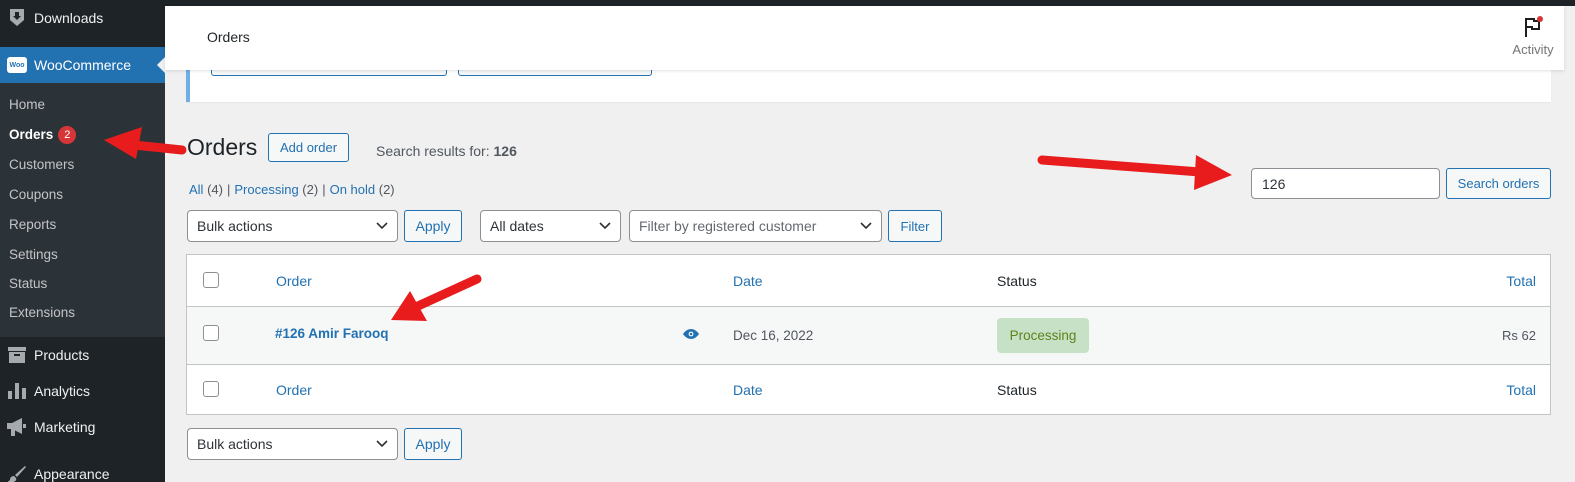 Image resolution: width=1575 pixels, height=482 pixels. I want to click on menu-item-analytics: Analytics, so click(82, 391).